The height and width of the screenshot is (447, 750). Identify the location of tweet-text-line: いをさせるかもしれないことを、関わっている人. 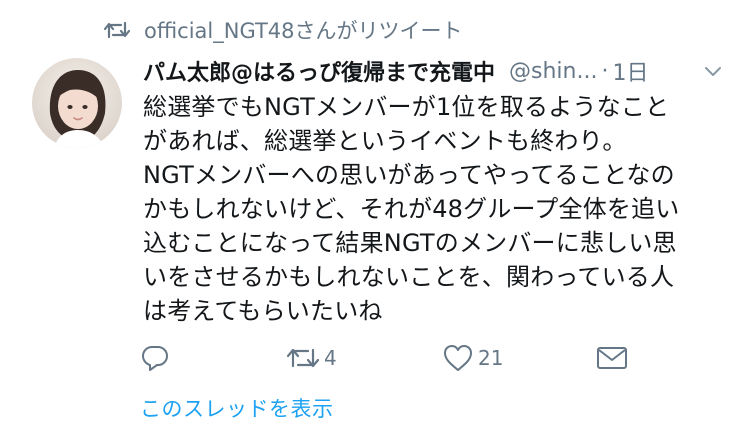
(409, 277).